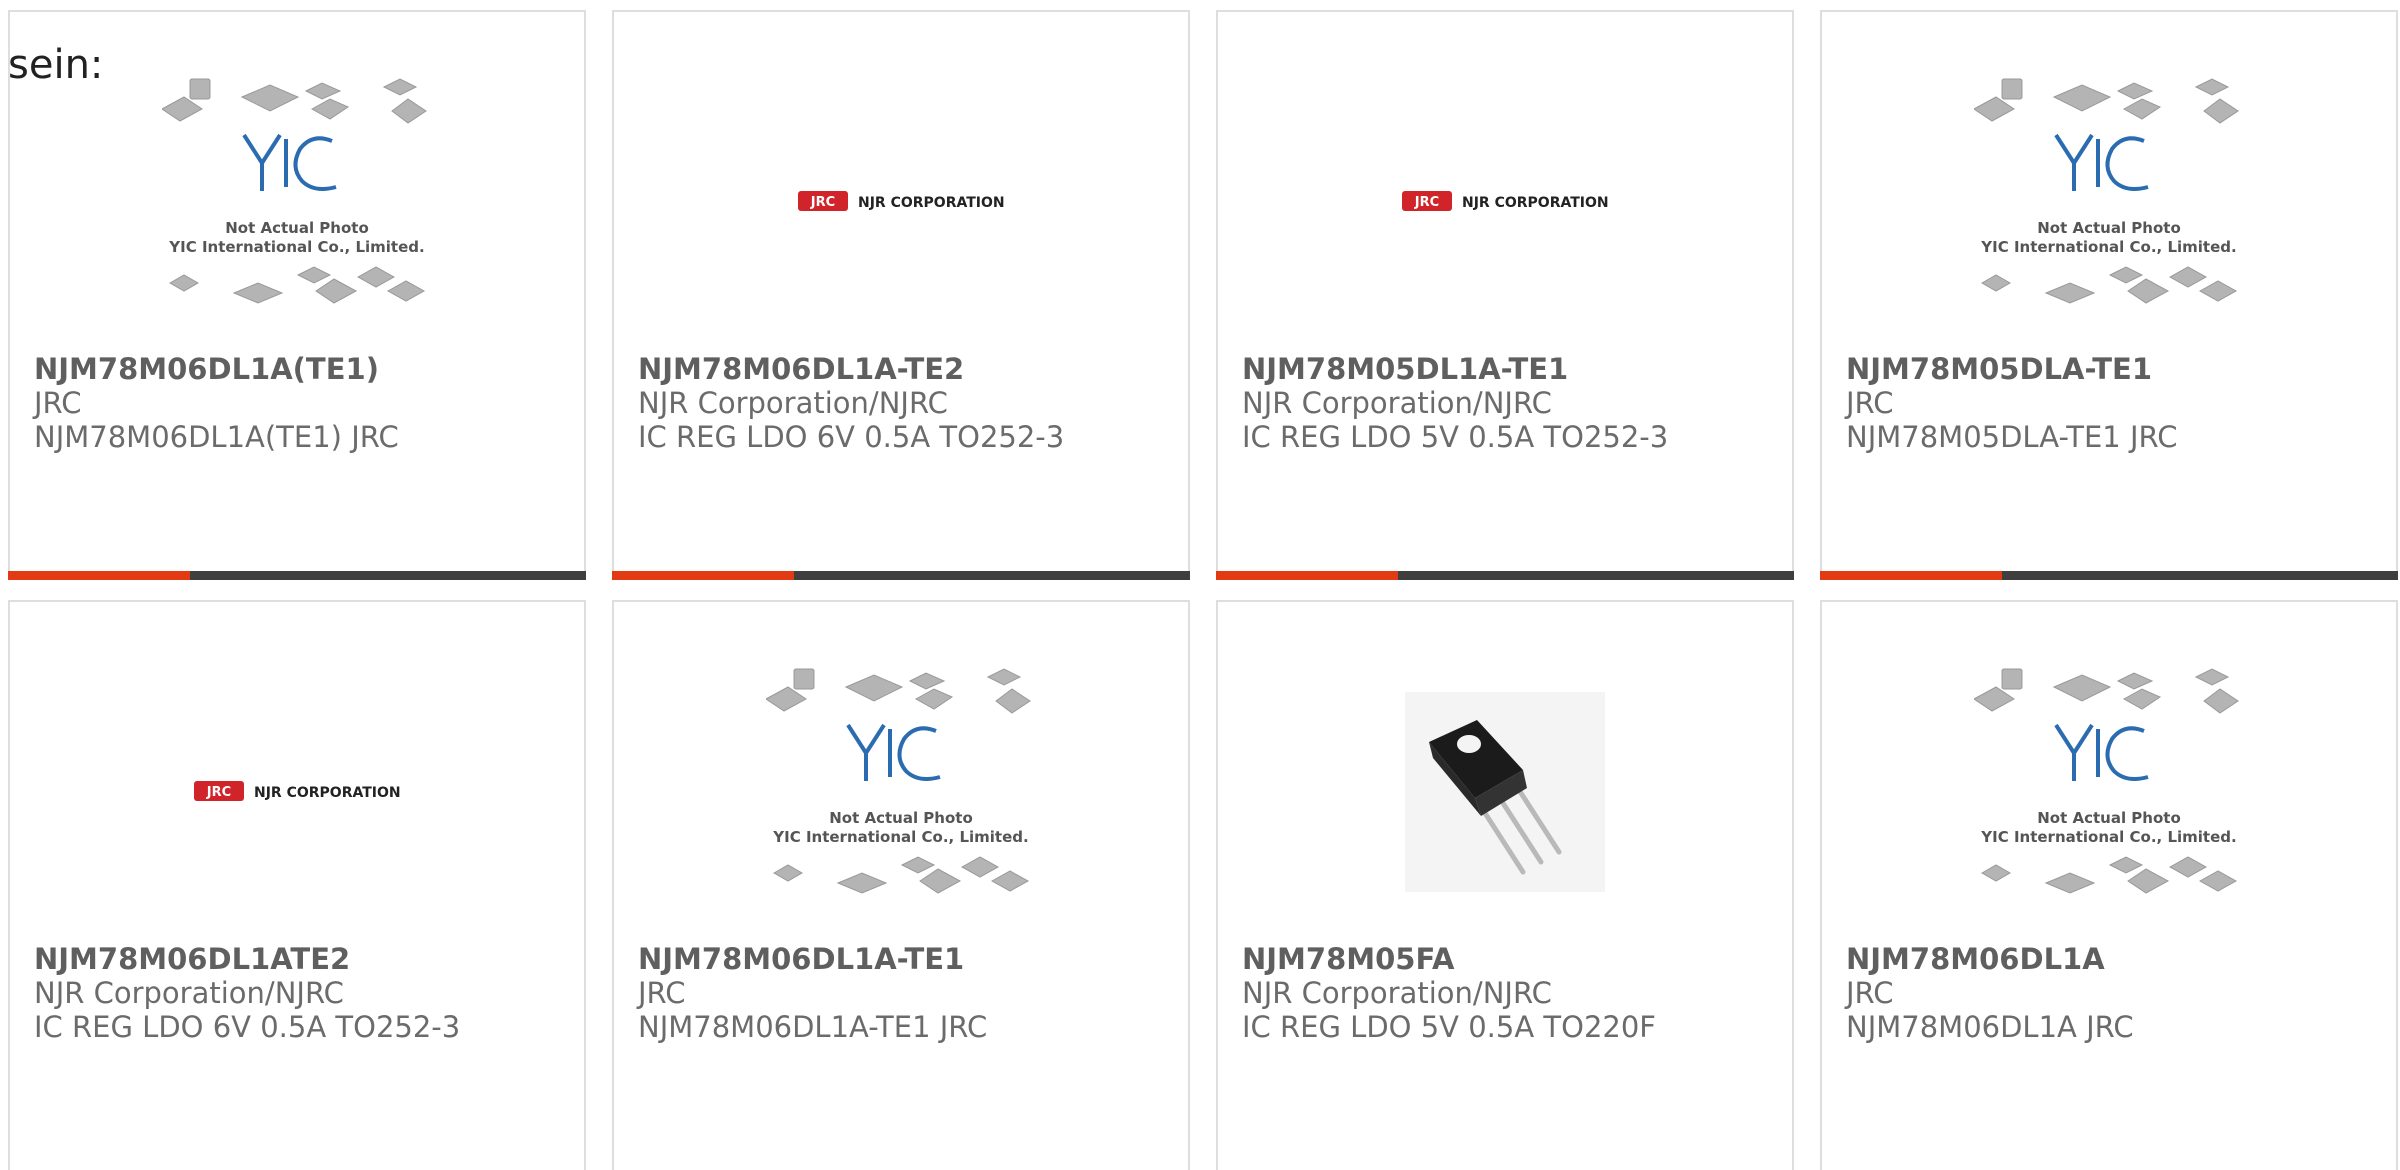 The height and width of the screenshot is (1170, 2400). I want to click on to220f-package-icon, so click(1505, 792).